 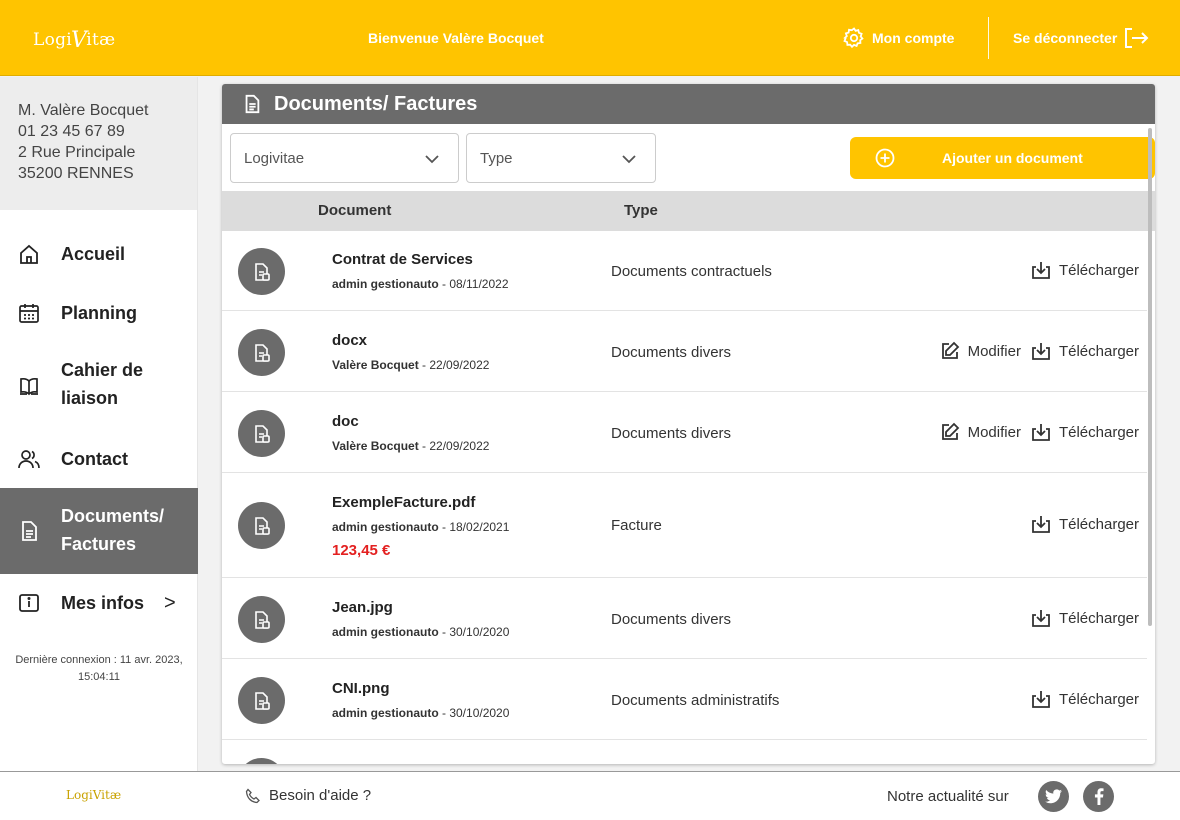 I want to click on sidebar-item-label: Accueil, so click(x=93, y=253).